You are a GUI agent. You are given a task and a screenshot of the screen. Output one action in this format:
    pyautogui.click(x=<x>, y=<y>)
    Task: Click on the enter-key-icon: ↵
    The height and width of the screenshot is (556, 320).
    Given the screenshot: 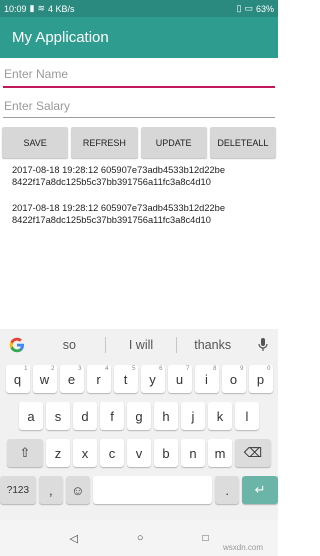 What is the action you would take?
    pyautogui.click(x=260, y=490)
    